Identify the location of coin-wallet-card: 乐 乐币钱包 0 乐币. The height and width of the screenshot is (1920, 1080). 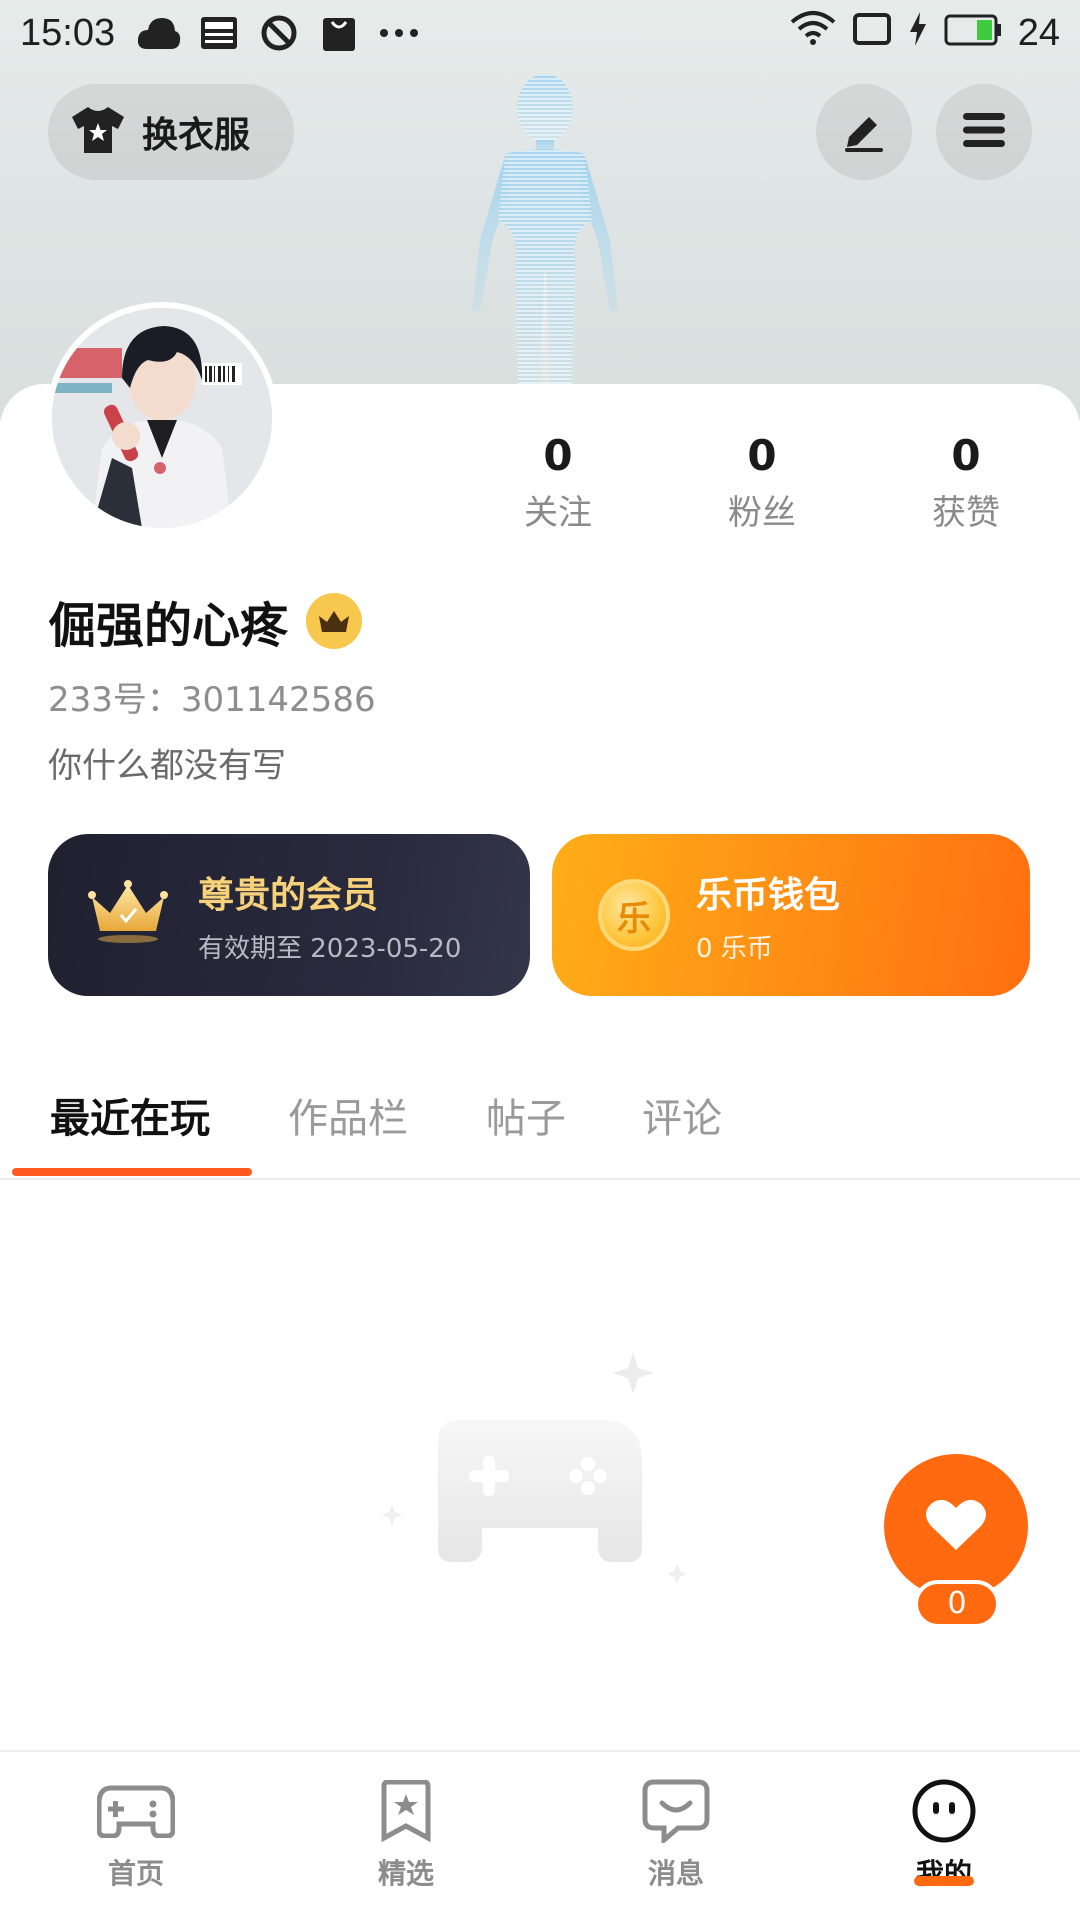
(791, 915).